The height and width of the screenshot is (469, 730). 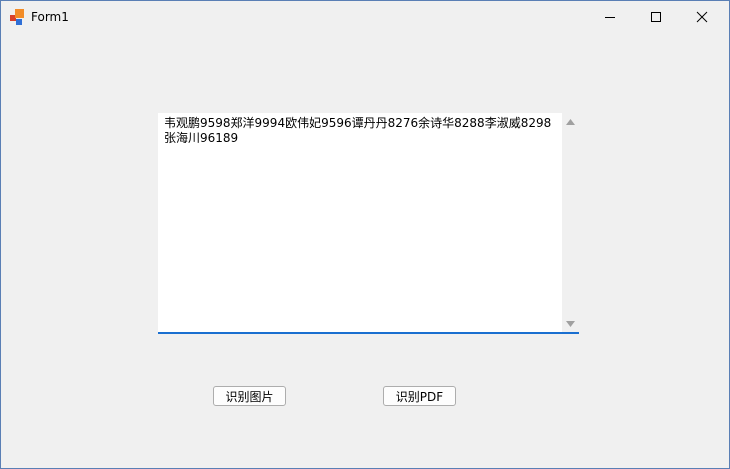 I want to click on title-bar: Form1, so click(x=365, y=17).